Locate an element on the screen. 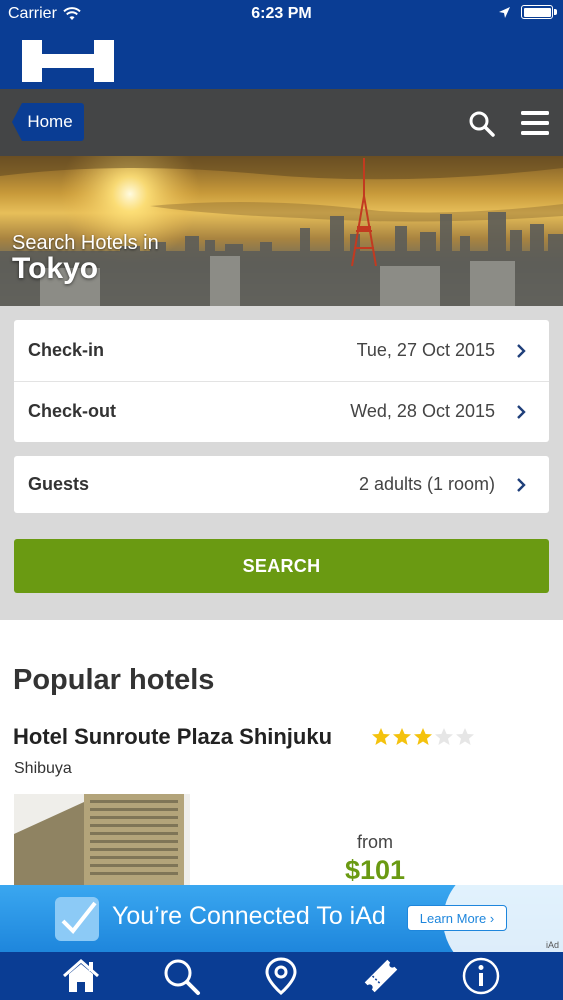 The image size is (563, 1000). hamburger-menu-icon is located at coordinates (535, 123).